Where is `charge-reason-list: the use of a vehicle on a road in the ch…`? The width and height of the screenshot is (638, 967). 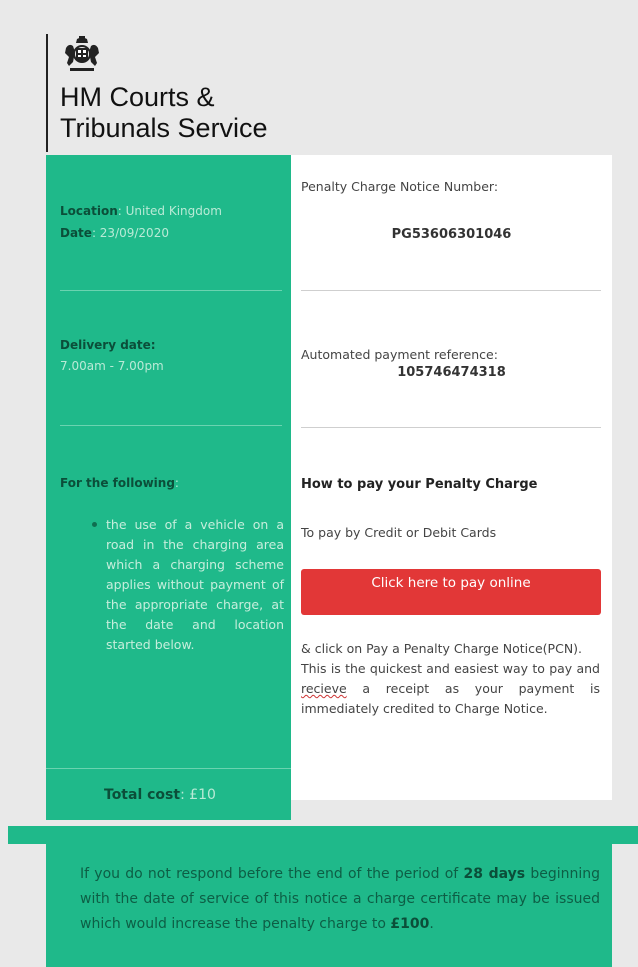
charge-reason-list: the use of a vehicle on a road in the ch… is located at coordinates (185, 585).